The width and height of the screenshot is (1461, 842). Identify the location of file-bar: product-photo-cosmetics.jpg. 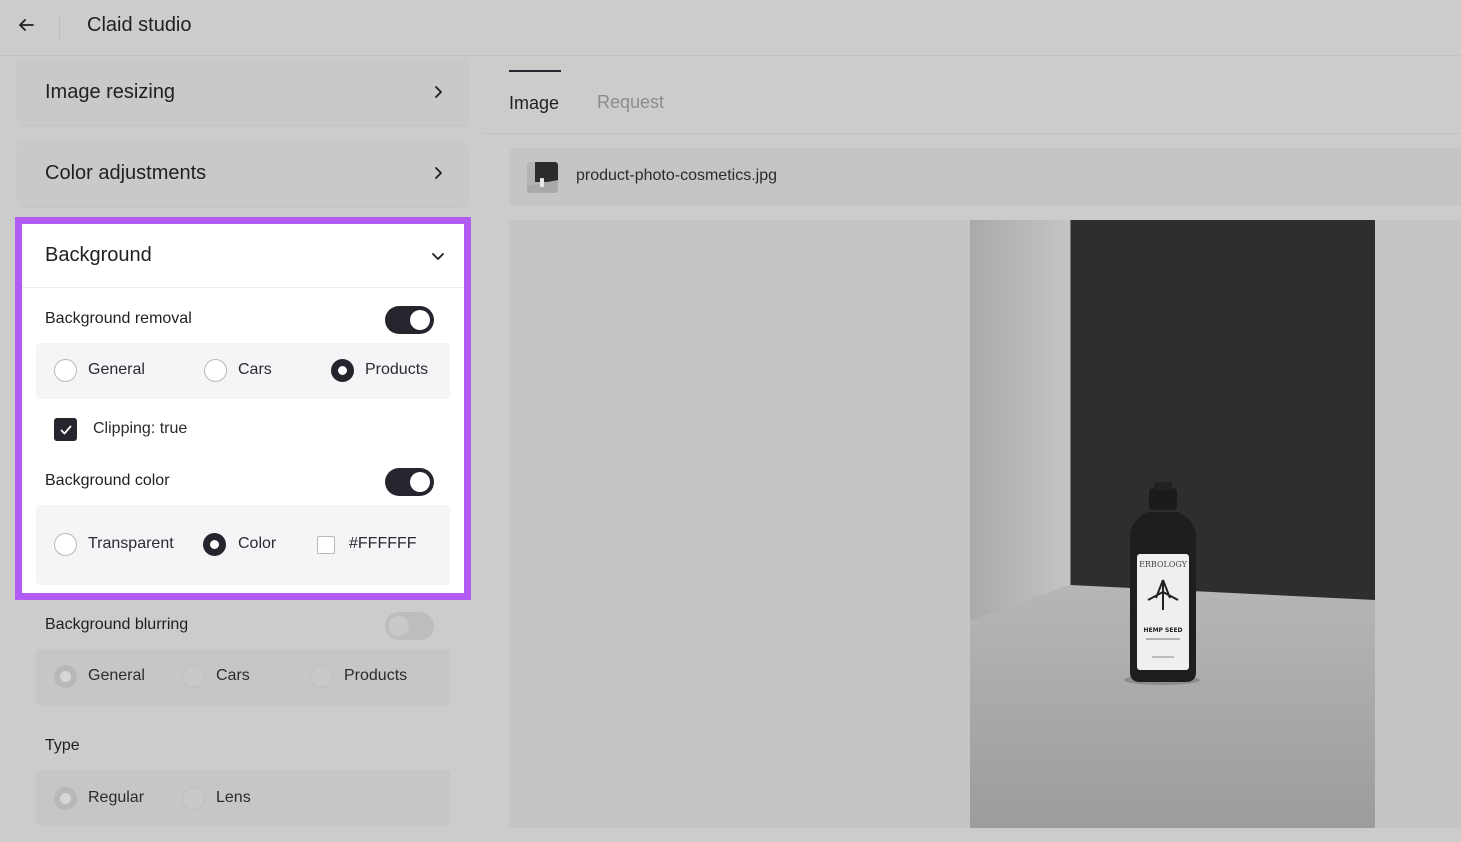
(985, 177).